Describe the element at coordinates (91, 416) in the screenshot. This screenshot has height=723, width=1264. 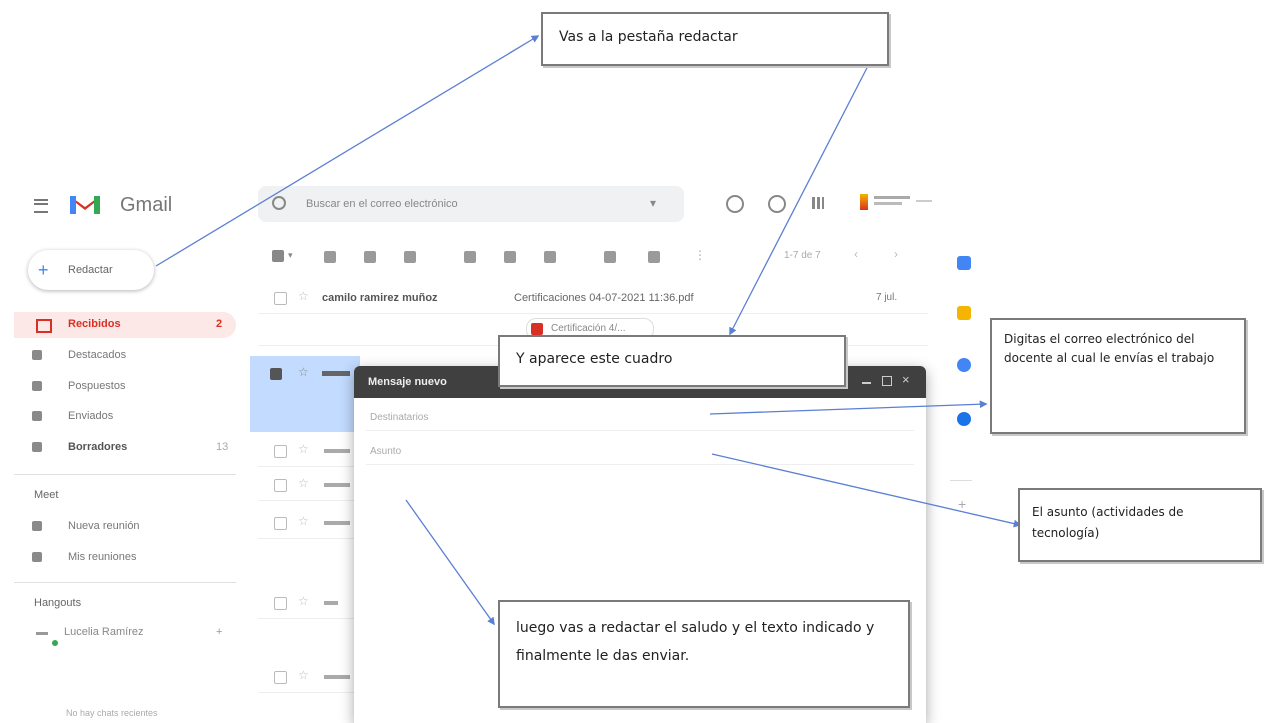
I see `nav-label-enviados: Enviados` at that location.